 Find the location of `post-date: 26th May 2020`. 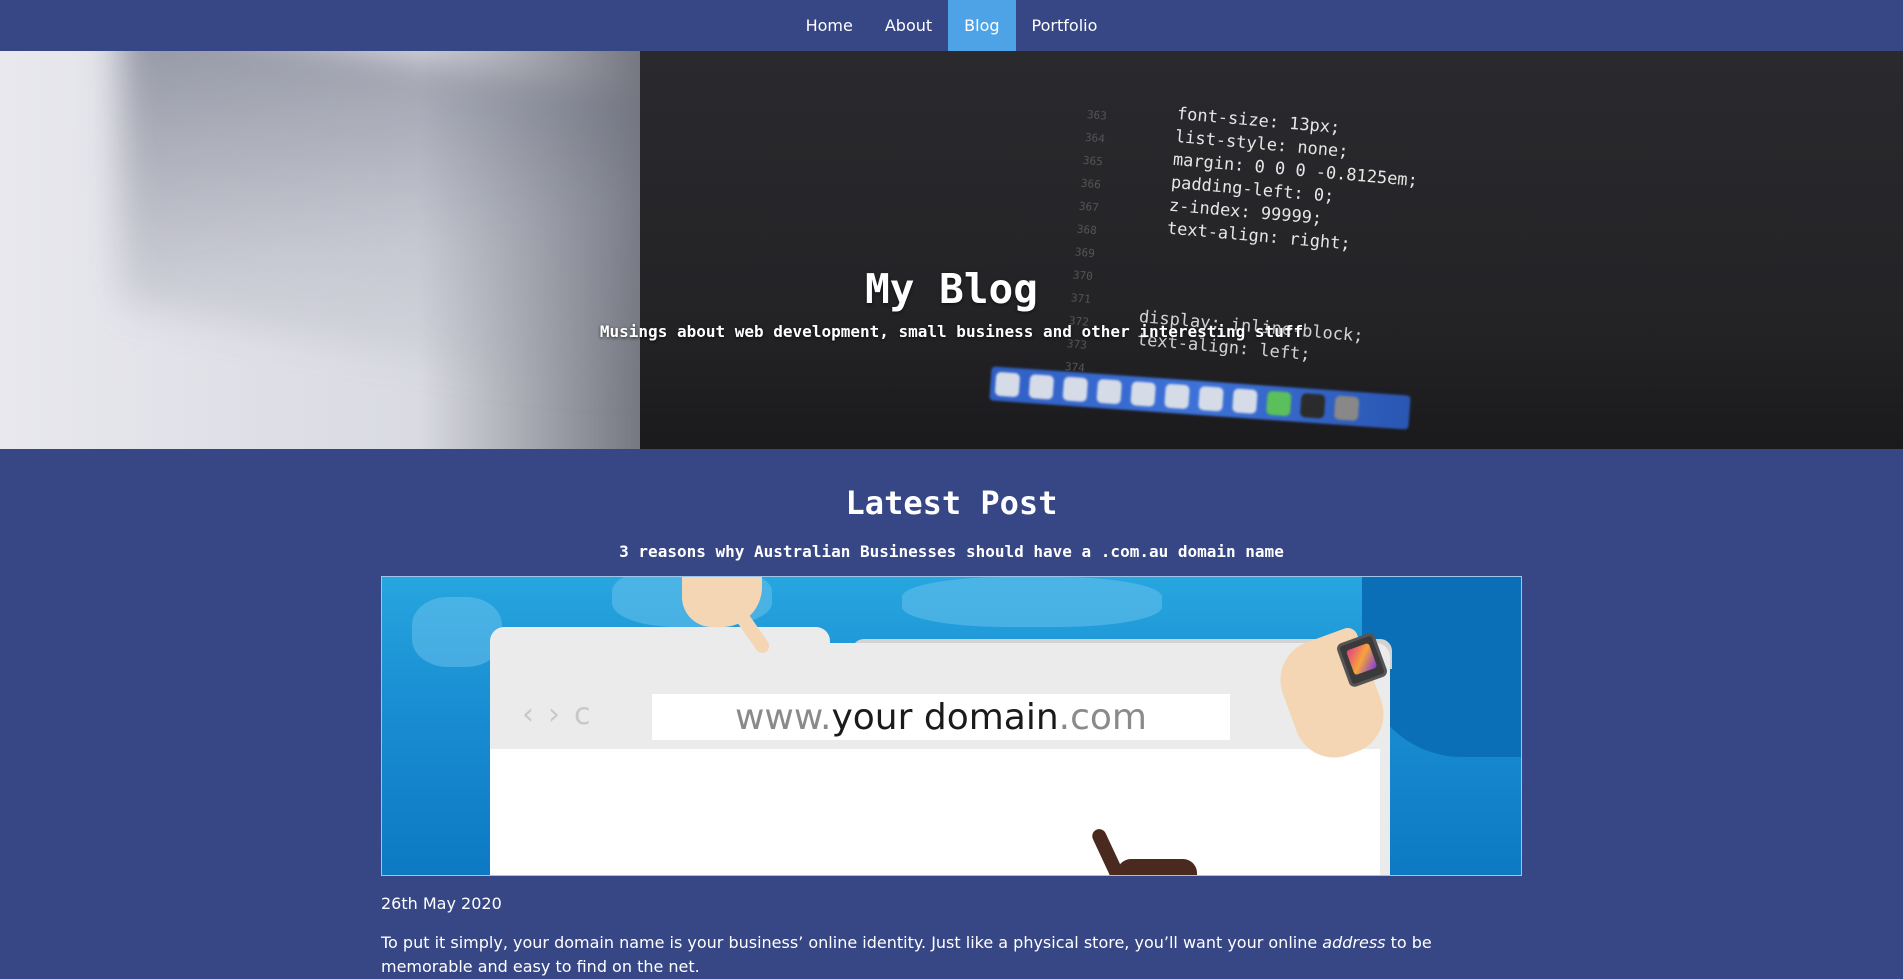

post-date: 26th May 2020 is located at coordinates (441, 903).